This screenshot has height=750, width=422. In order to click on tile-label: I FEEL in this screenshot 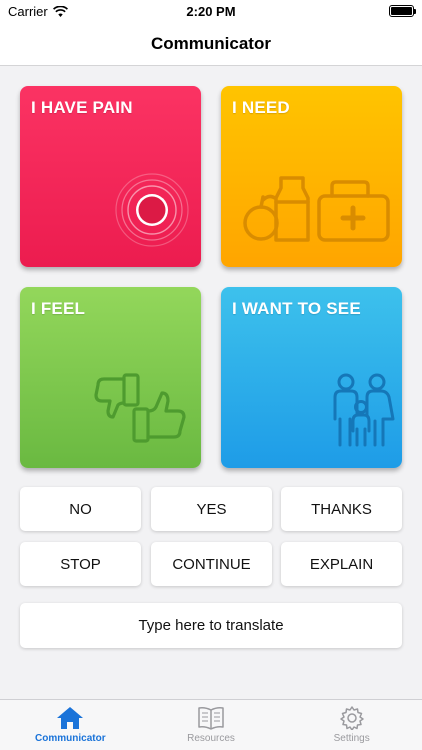, I will do `click(58, 308)`.